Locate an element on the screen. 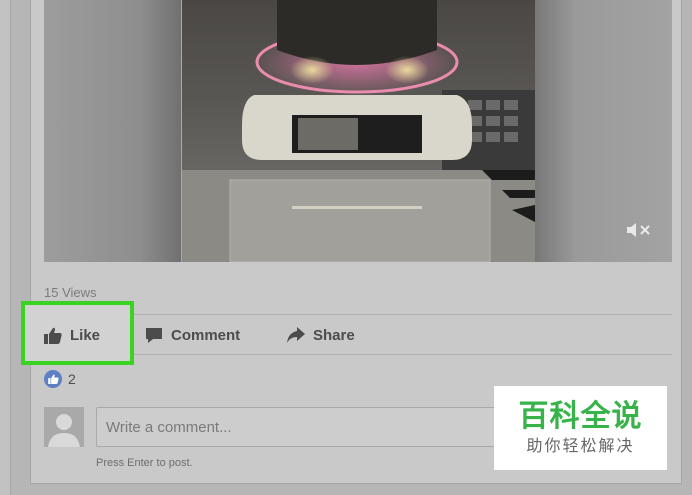 This screenshot has height=495, width=692. share-arrow-icon is located at coordinates (296, 335).